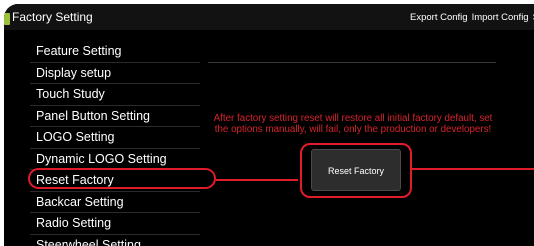  Describe the element at coordinates (257, 180) in the screenshot. I see `annotation-connector-left` at that location.